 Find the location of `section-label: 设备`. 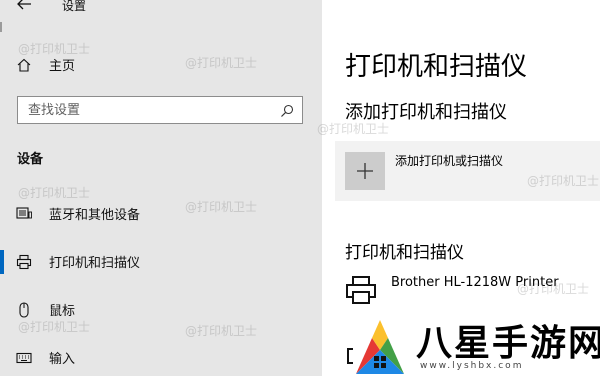

section-label: 设备 is located at coordinates (30, 159).